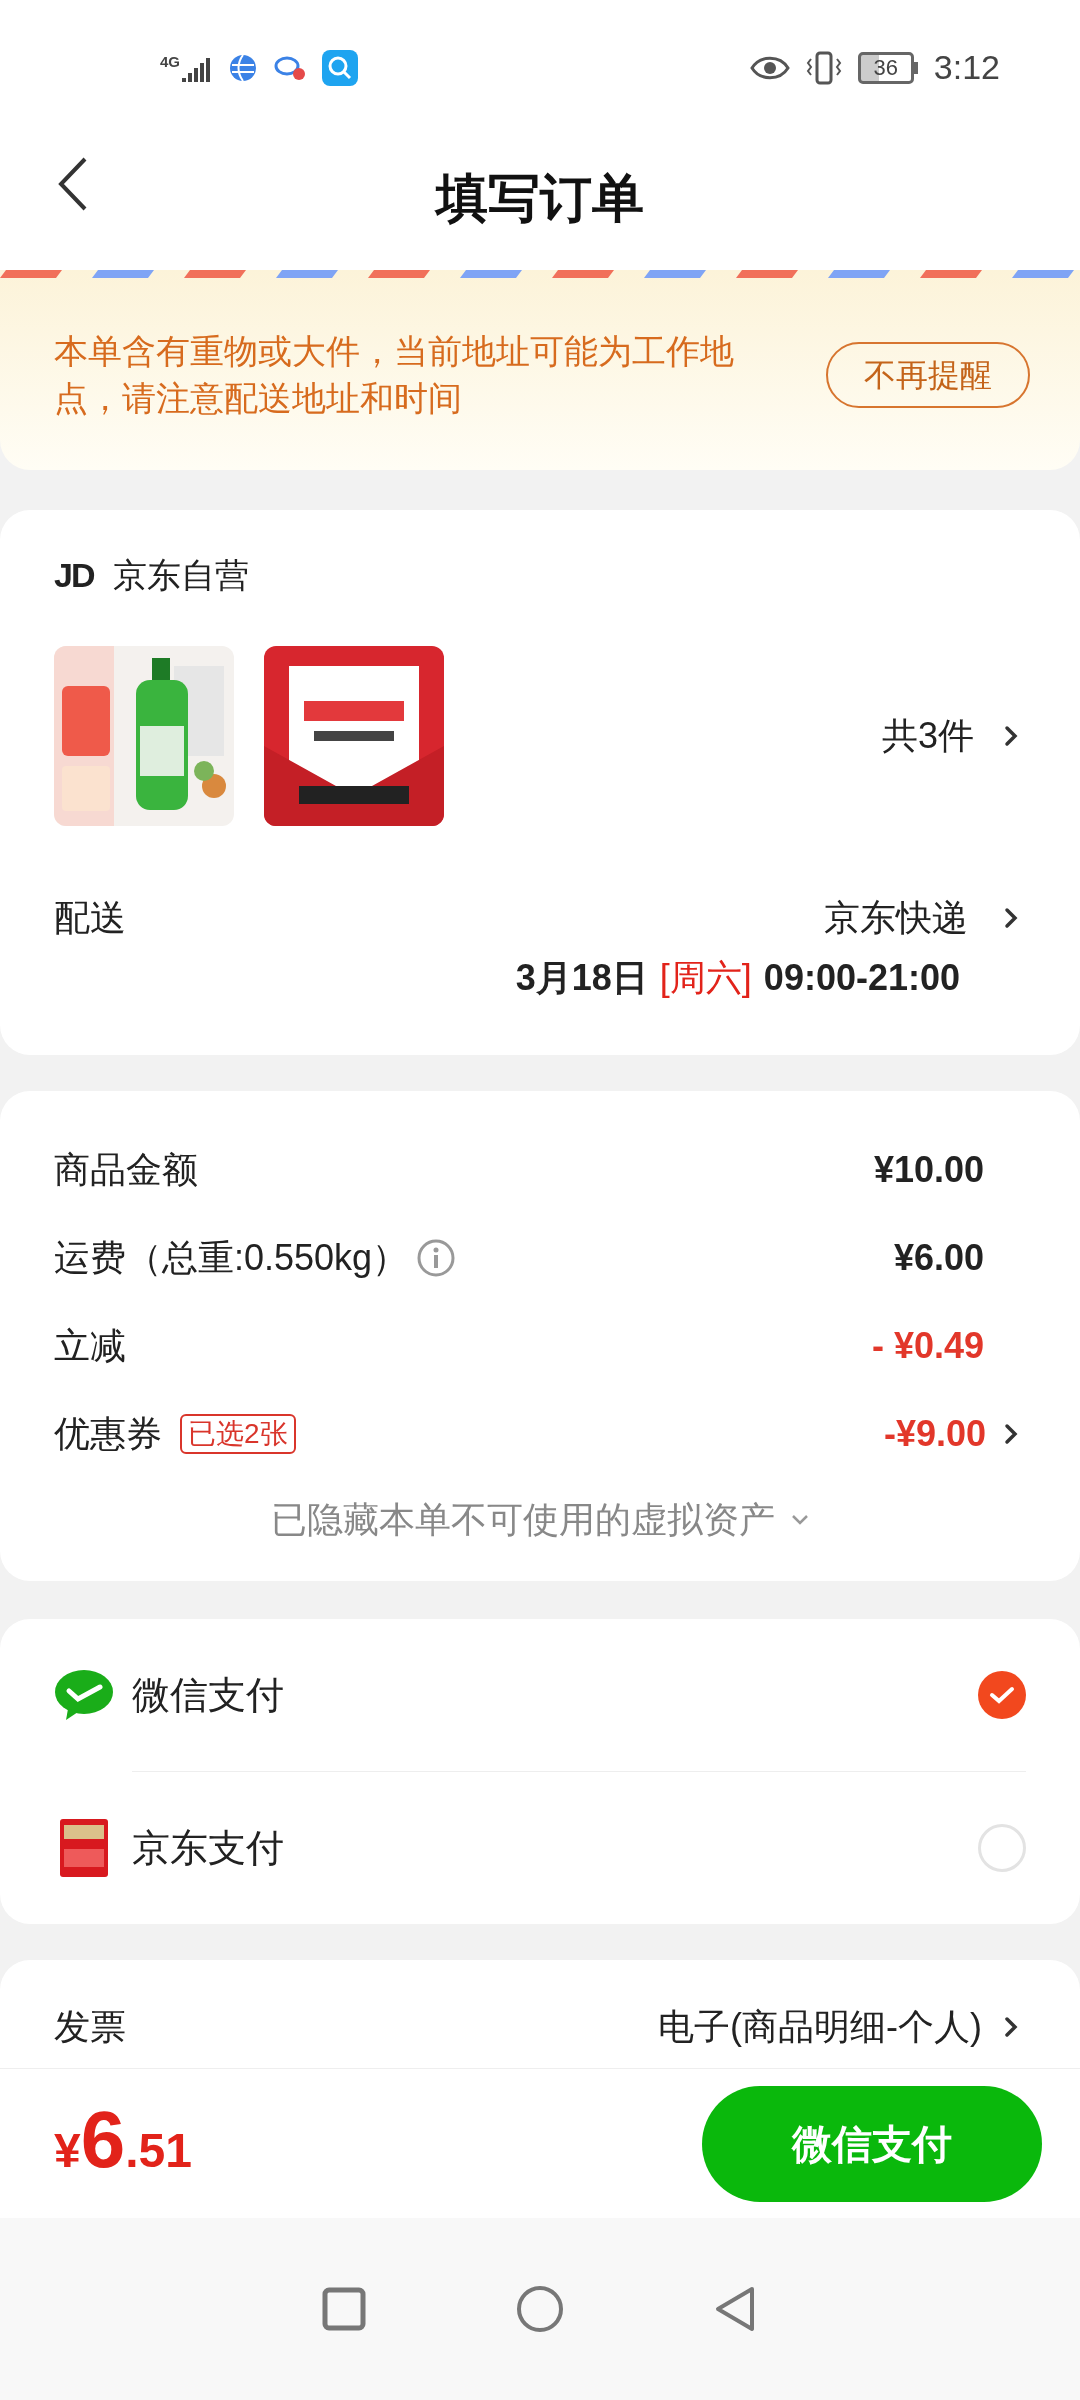 The height and width of the screenshot is (2400, 1080). I want to click on eye-icon, so click(769, 67).